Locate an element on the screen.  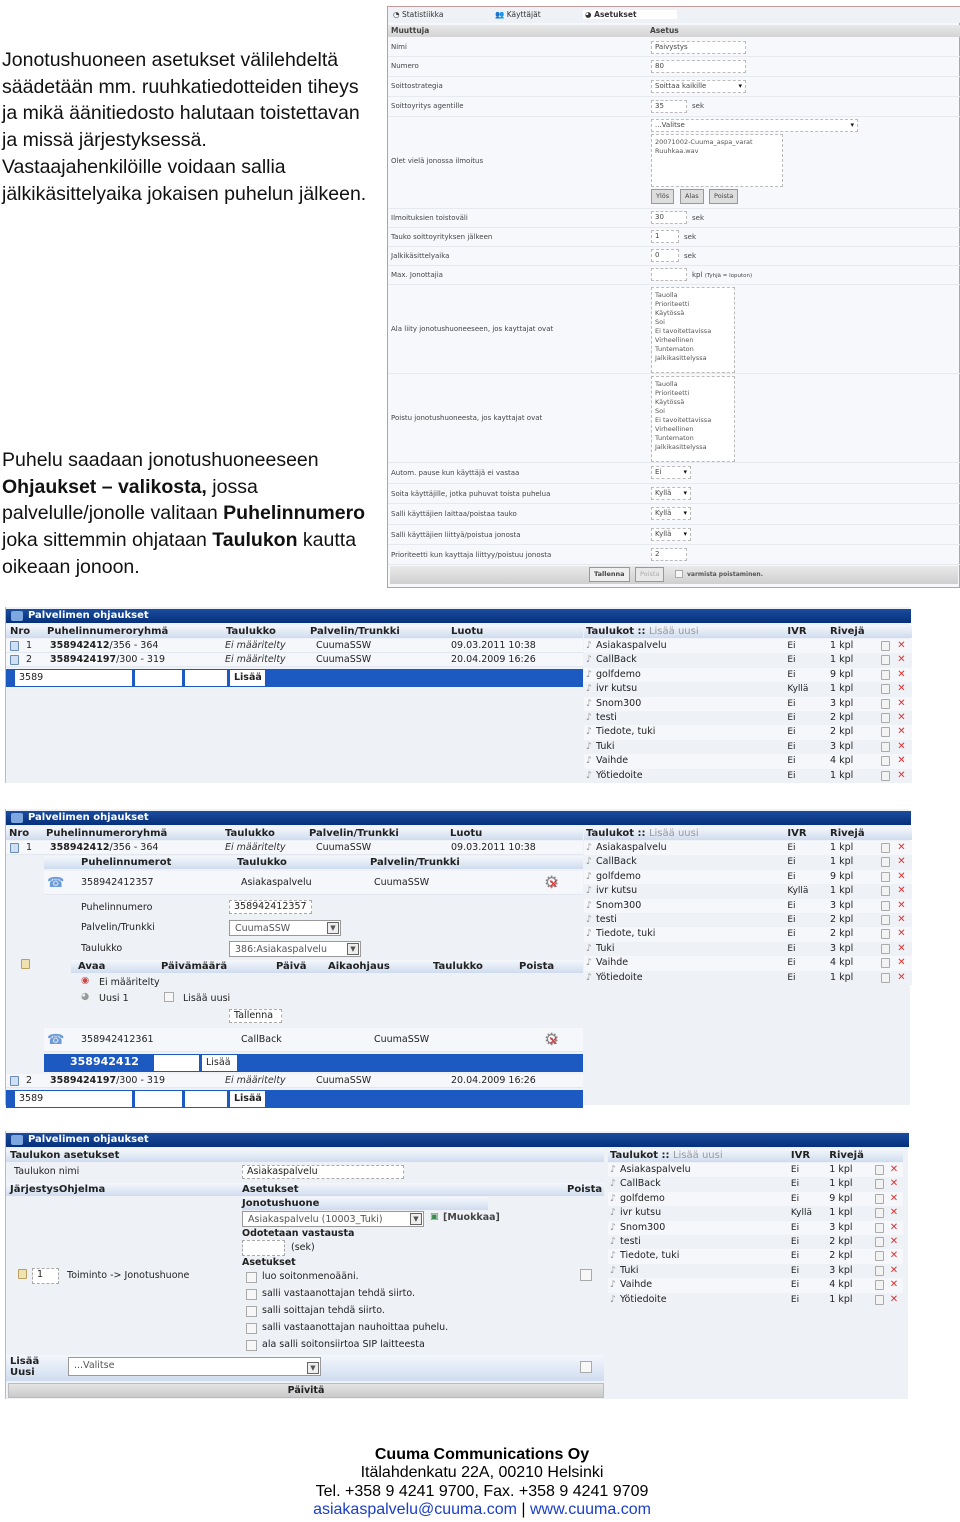
table-list-item: ♪ testi Ei 2 kpl ✕ is located at coordinates (748, 718).